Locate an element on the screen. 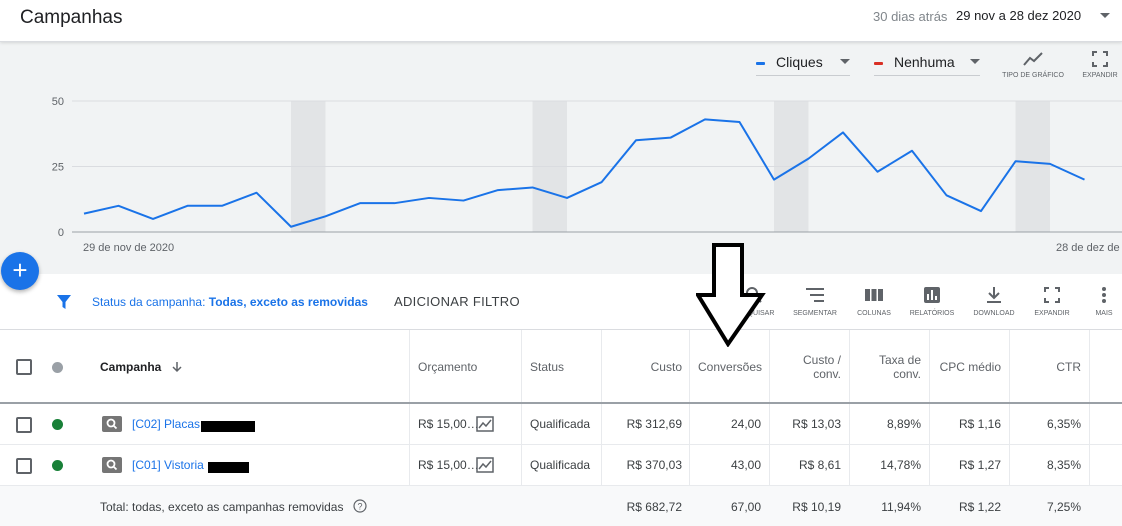  sort-down-icon is located at coordinates (177, 367).